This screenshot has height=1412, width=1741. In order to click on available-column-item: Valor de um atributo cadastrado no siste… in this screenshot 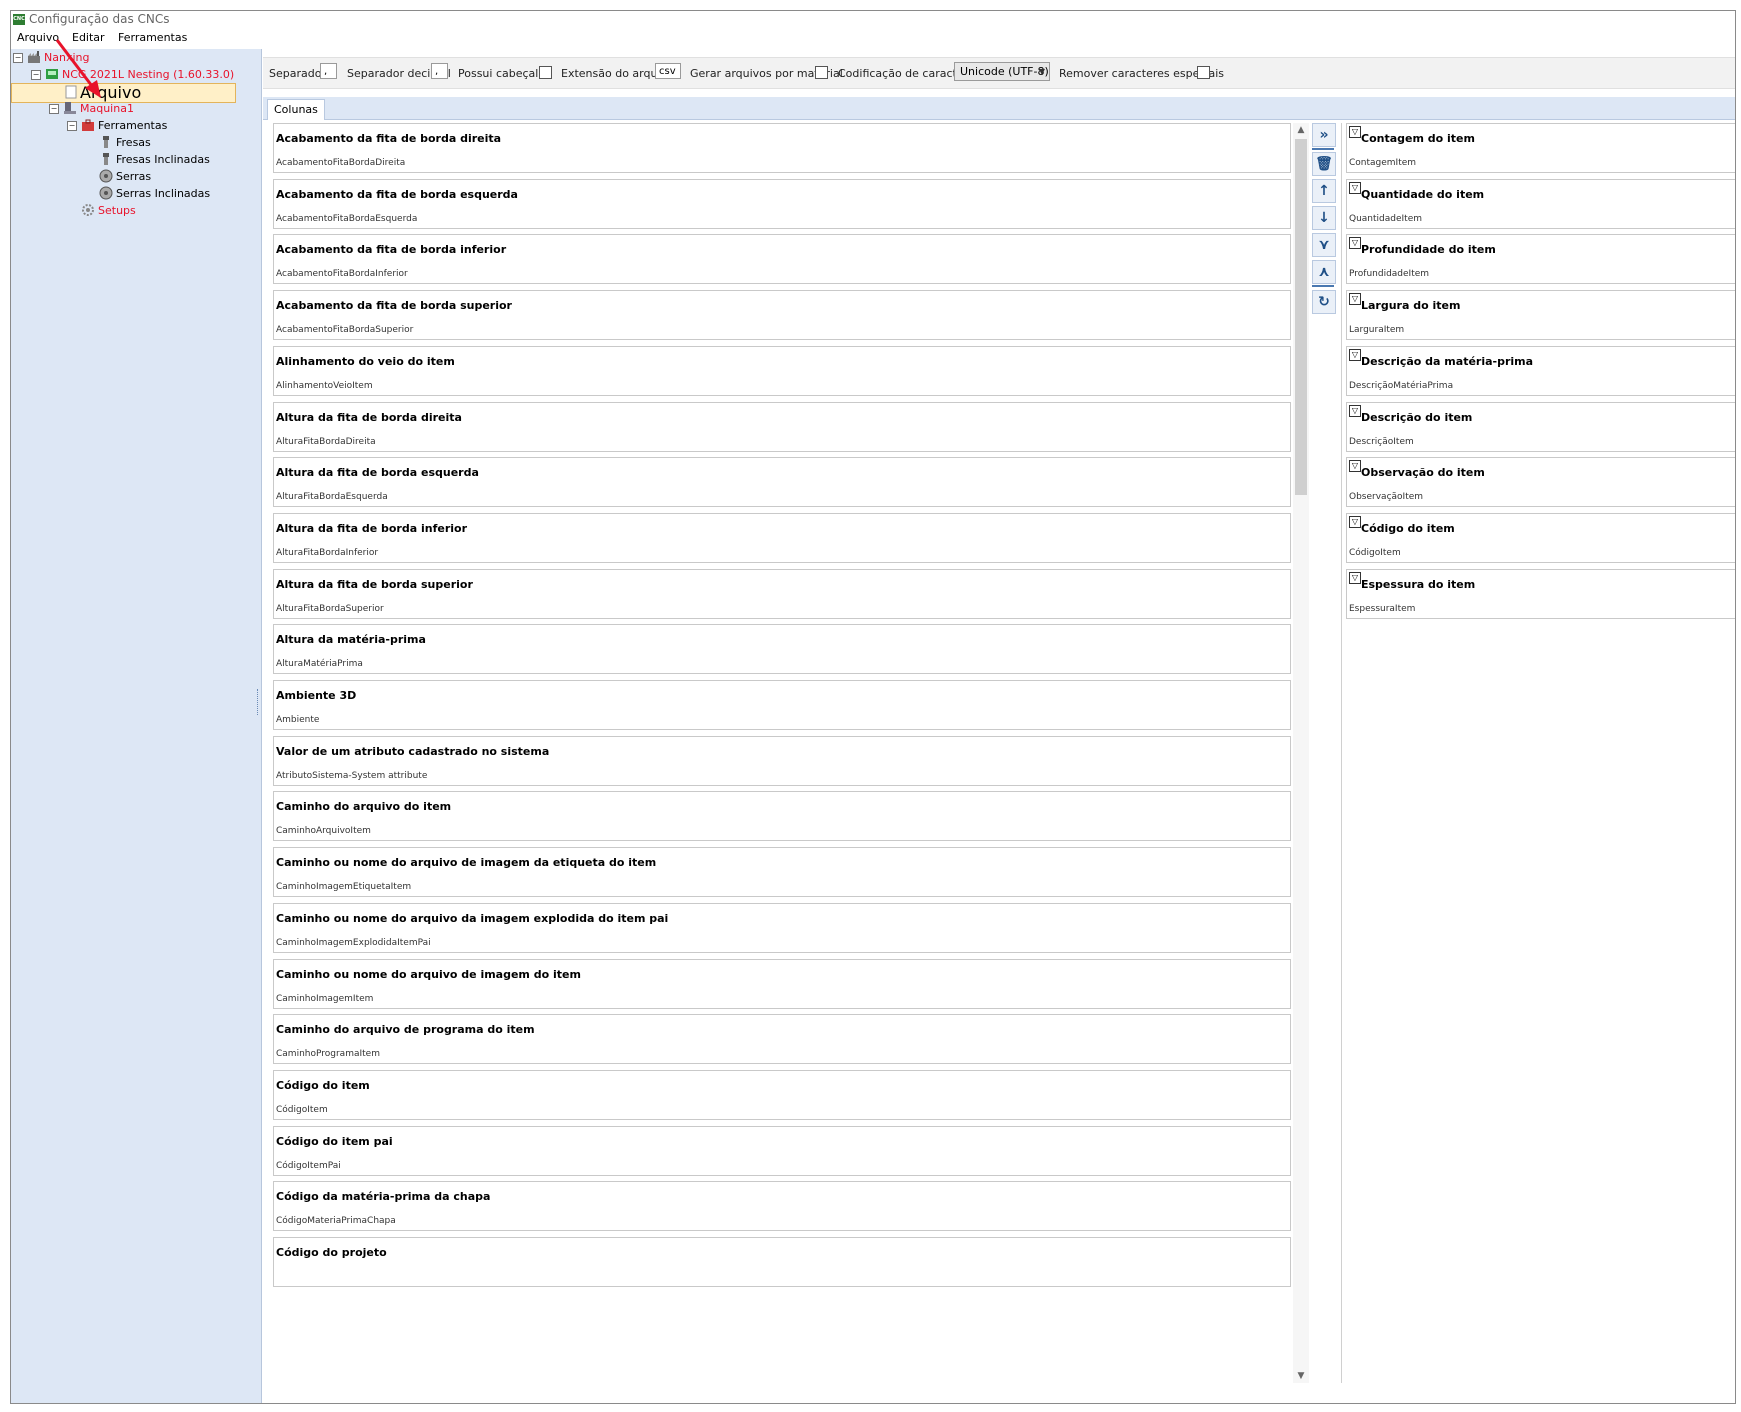, I will do `click(782, 760)`.